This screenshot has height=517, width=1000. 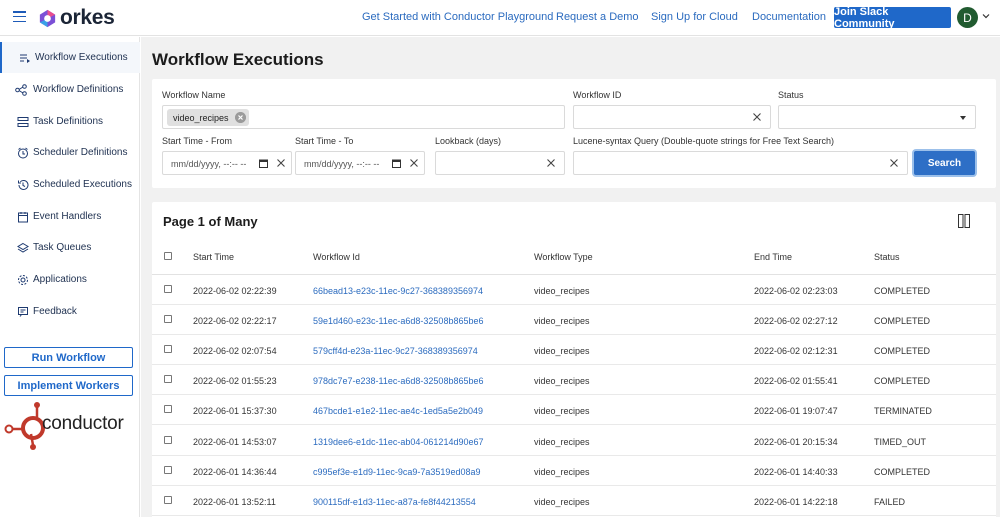 What do you see at coordinates (70, 279) in the screenshot?
I see `sidebar-item-applications: Applications` at bounding box center [70, 279].